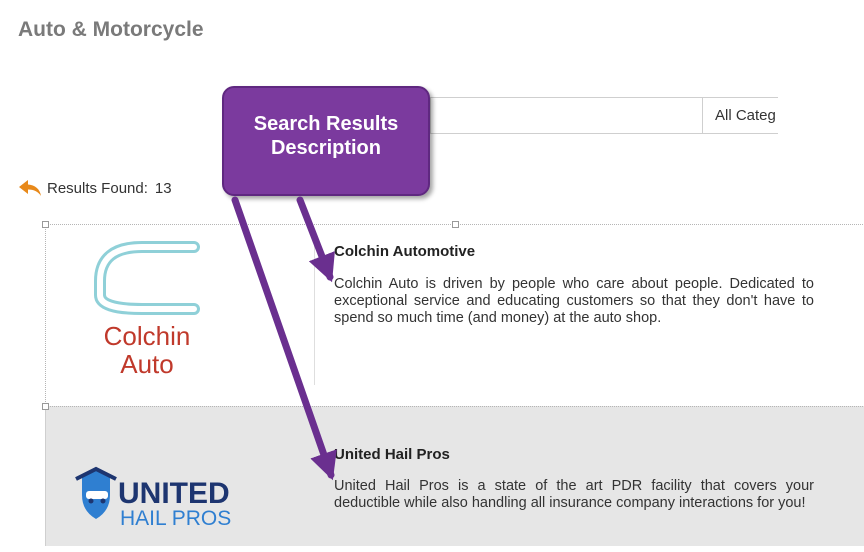 This screenshot has width=864, height=552. I want to click on search-input, so click(566, 115).